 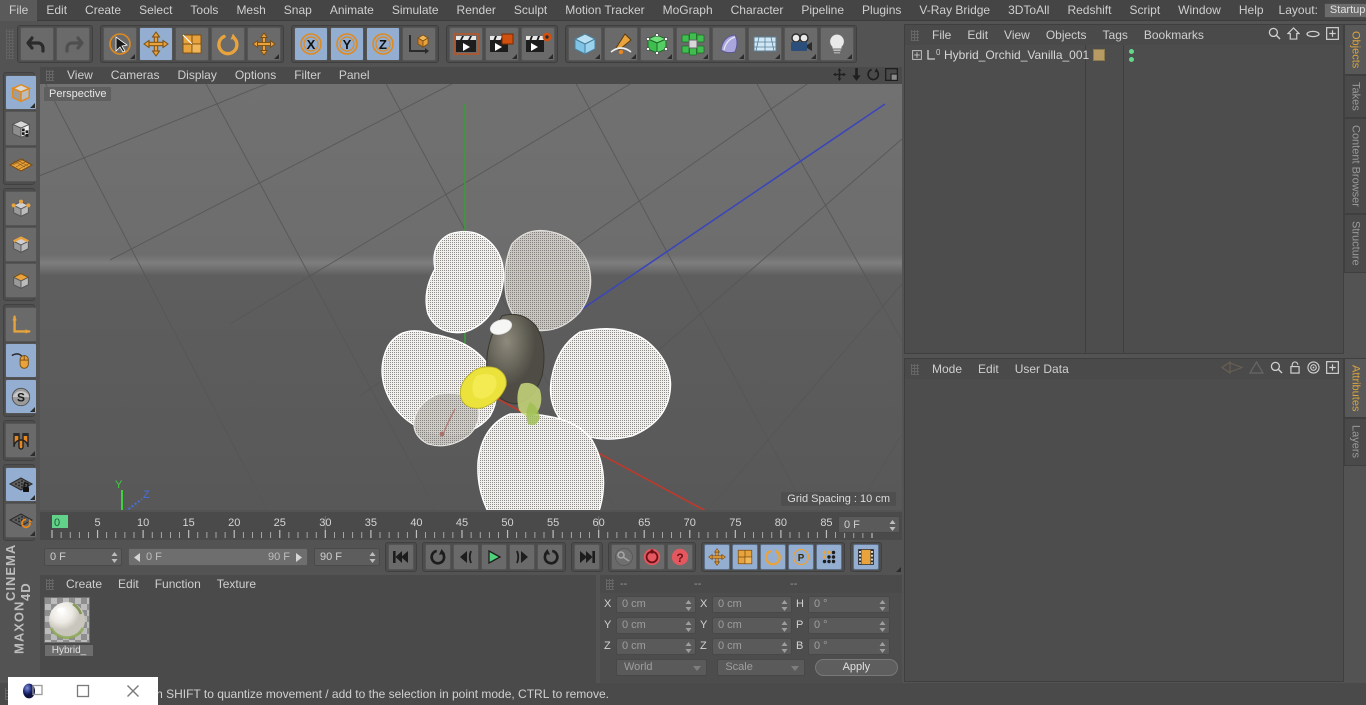 I want to click on world-object-coordinates-button, so click(x=419, y=44).